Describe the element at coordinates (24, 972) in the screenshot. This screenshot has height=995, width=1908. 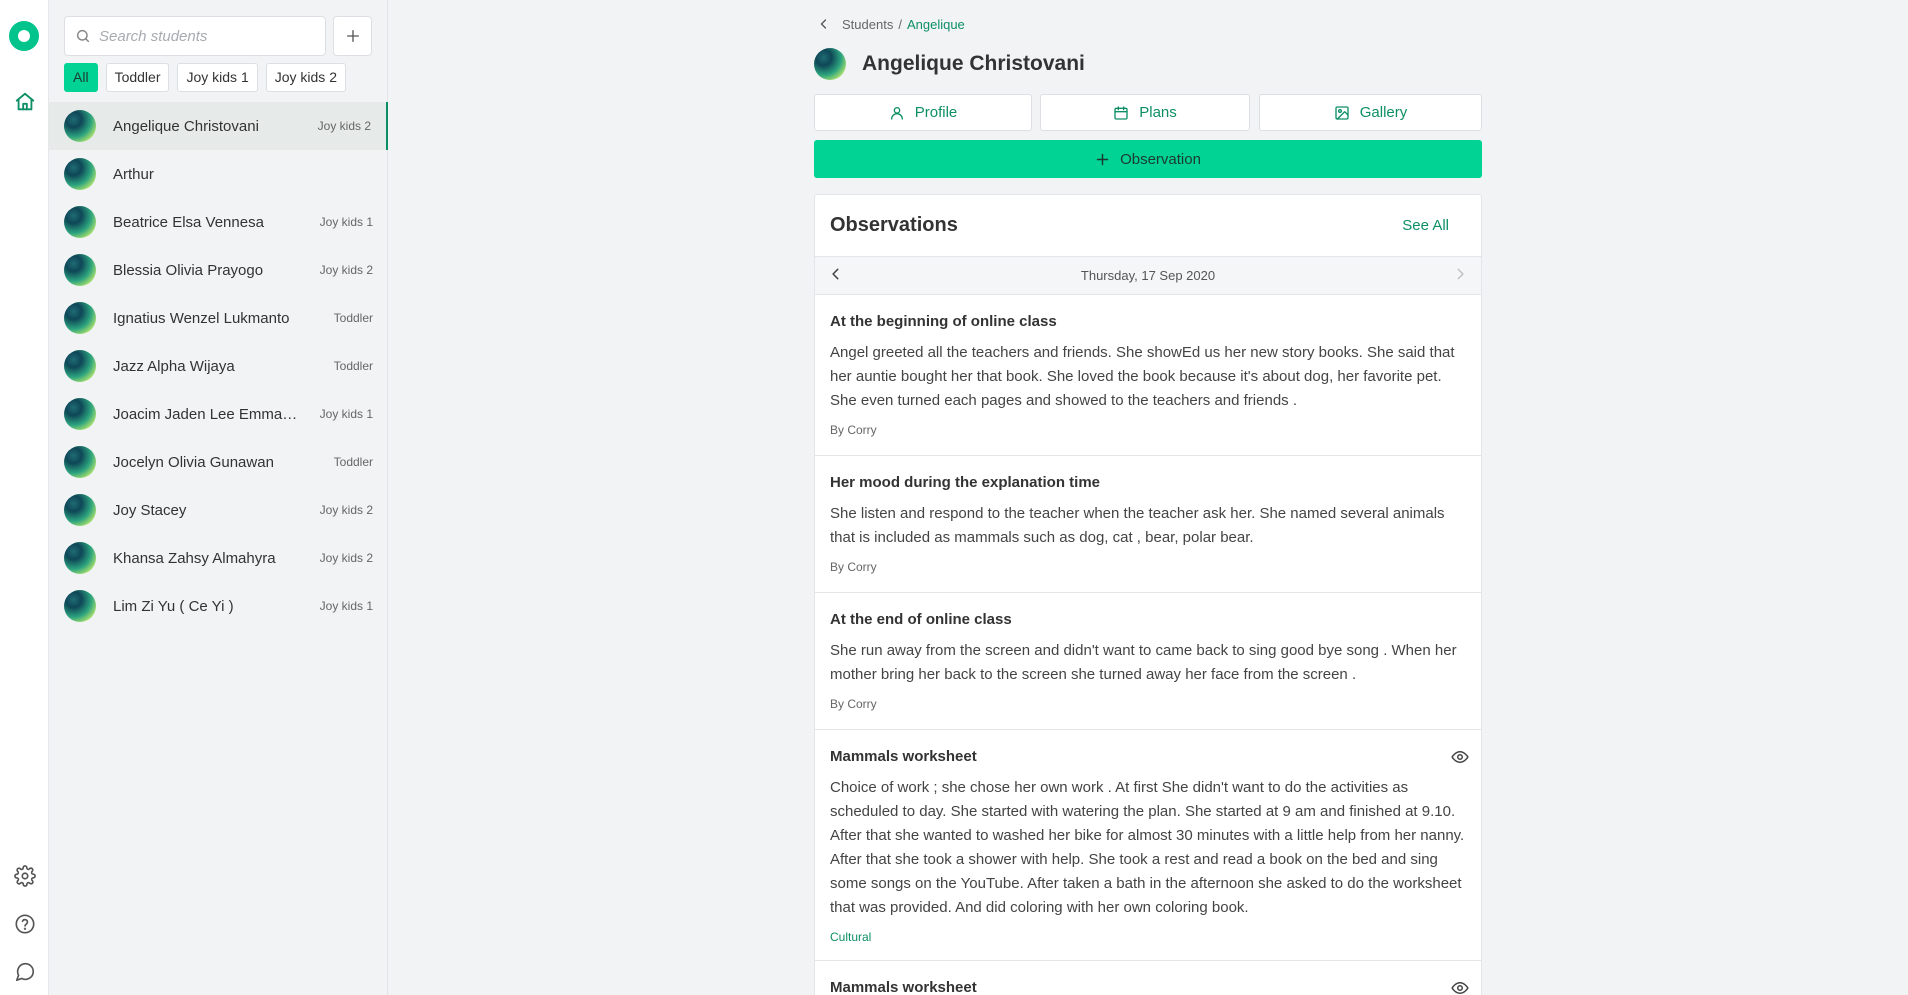
I see `chat-button` at that location.